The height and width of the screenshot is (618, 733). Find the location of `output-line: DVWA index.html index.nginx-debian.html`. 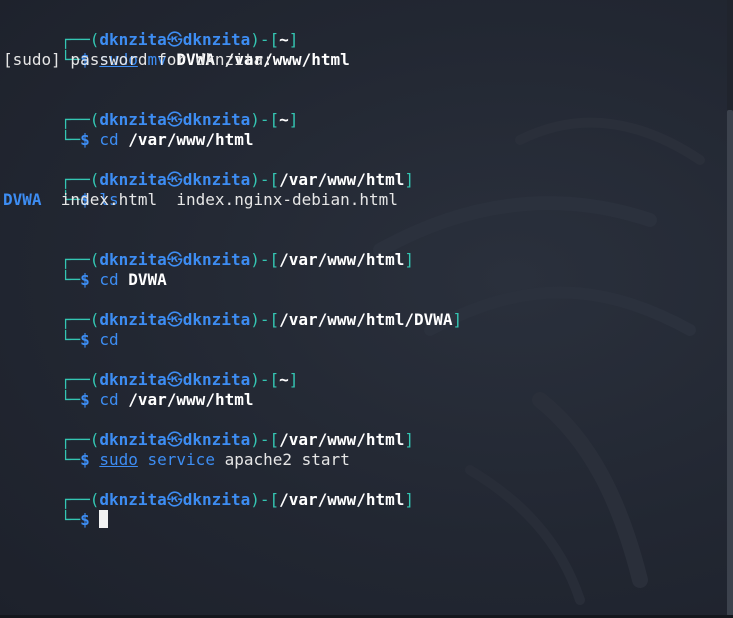

output-line: DVWA index.html index.nginx-debian.html is located at coordinates (361, 200).